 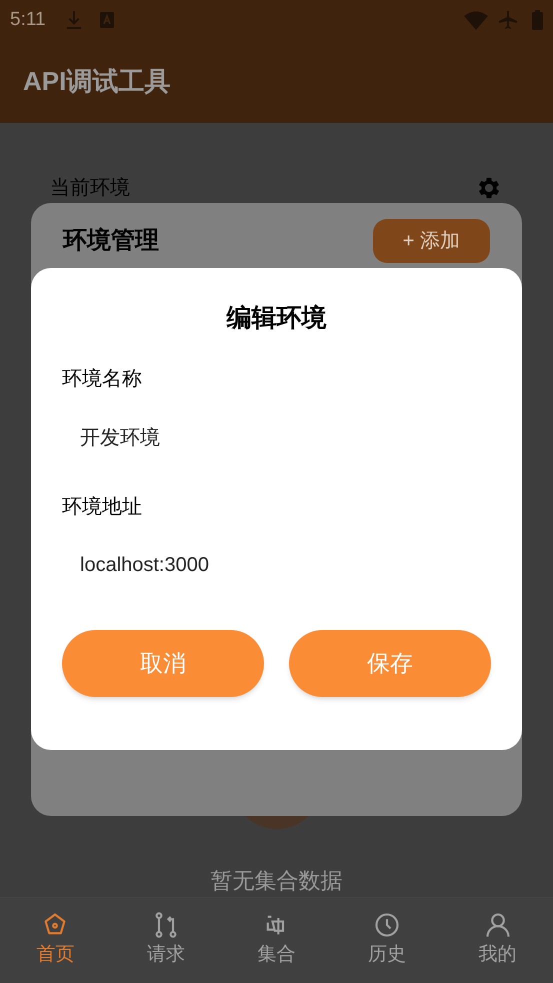 I want to click on panel-title: 环境管理, so click(x=111, y=241).